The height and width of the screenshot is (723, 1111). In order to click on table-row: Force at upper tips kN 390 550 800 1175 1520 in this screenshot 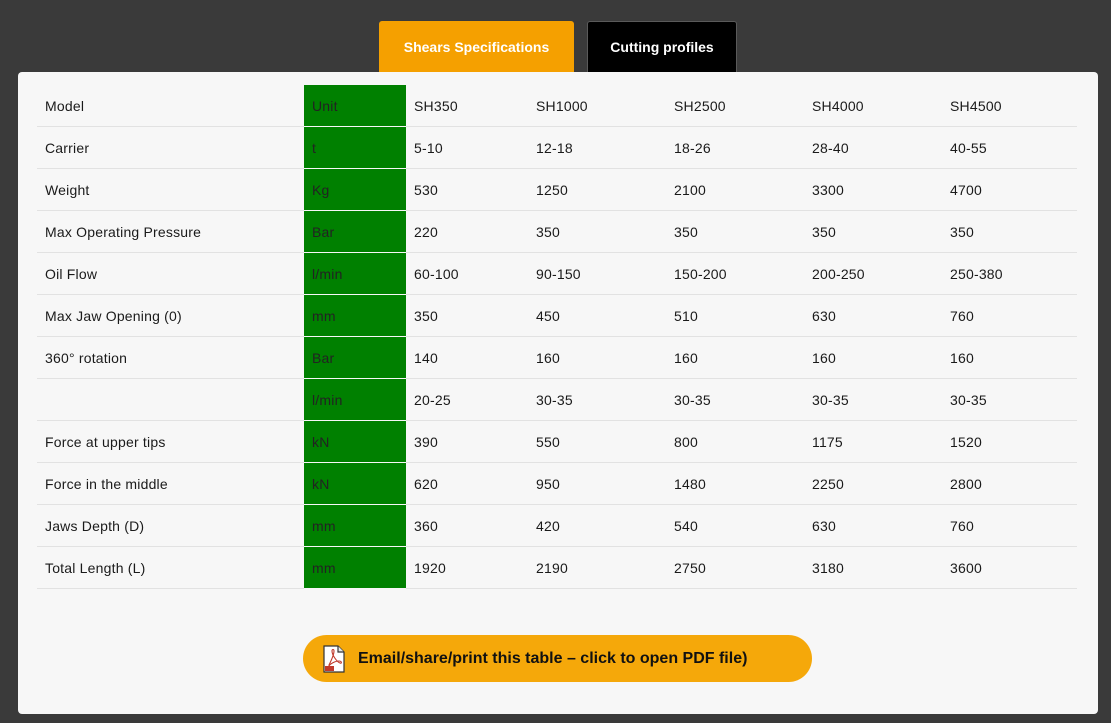, I will do `click(557, 441)`.